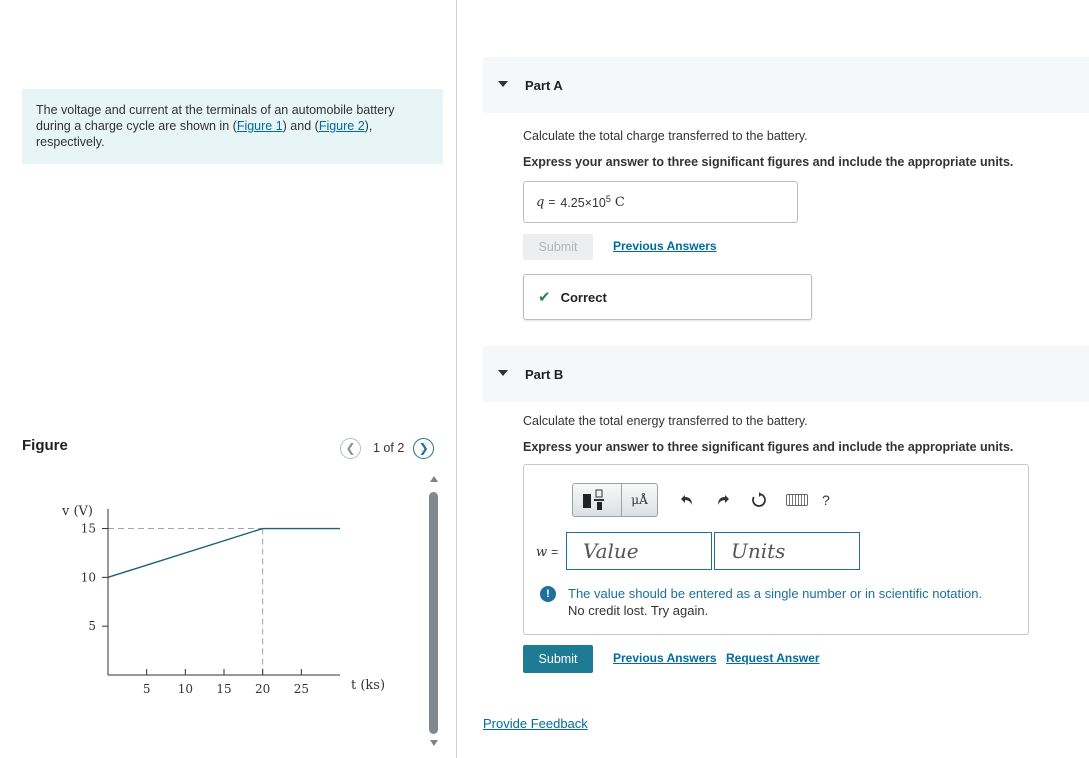 The width and height of the screenshot is (1089, 758). I want to click on keyboard-icon, so click(797, 500).